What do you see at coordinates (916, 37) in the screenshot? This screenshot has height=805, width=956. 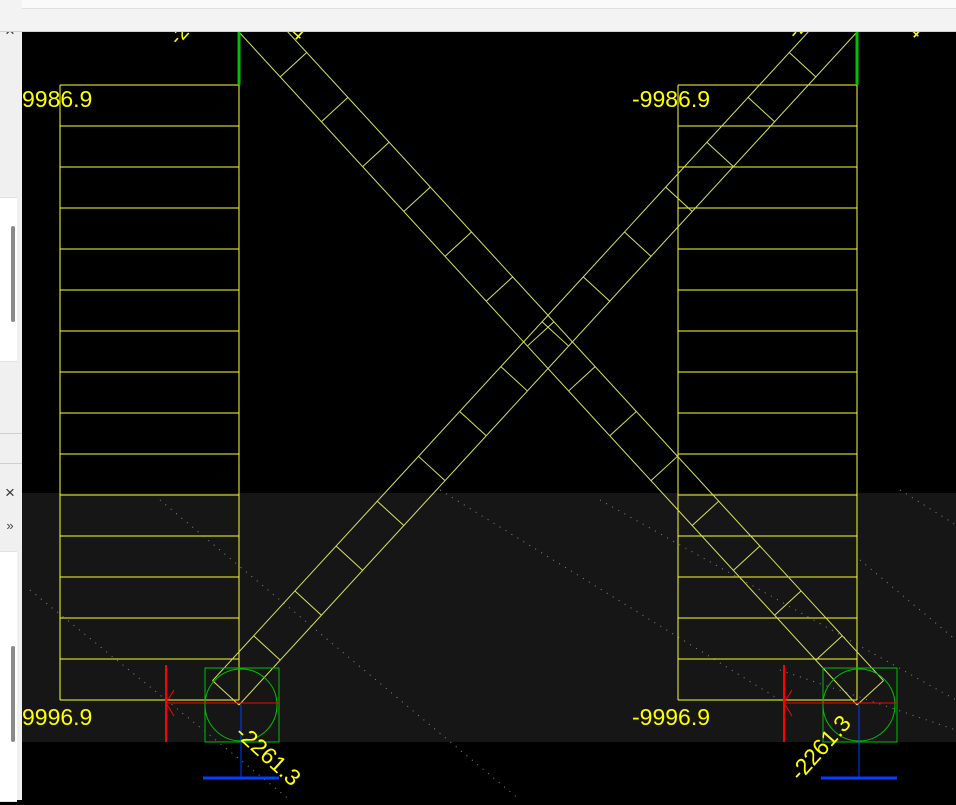 I see `diag-label-top-right-b: 4` at bounding box center [916, 37].